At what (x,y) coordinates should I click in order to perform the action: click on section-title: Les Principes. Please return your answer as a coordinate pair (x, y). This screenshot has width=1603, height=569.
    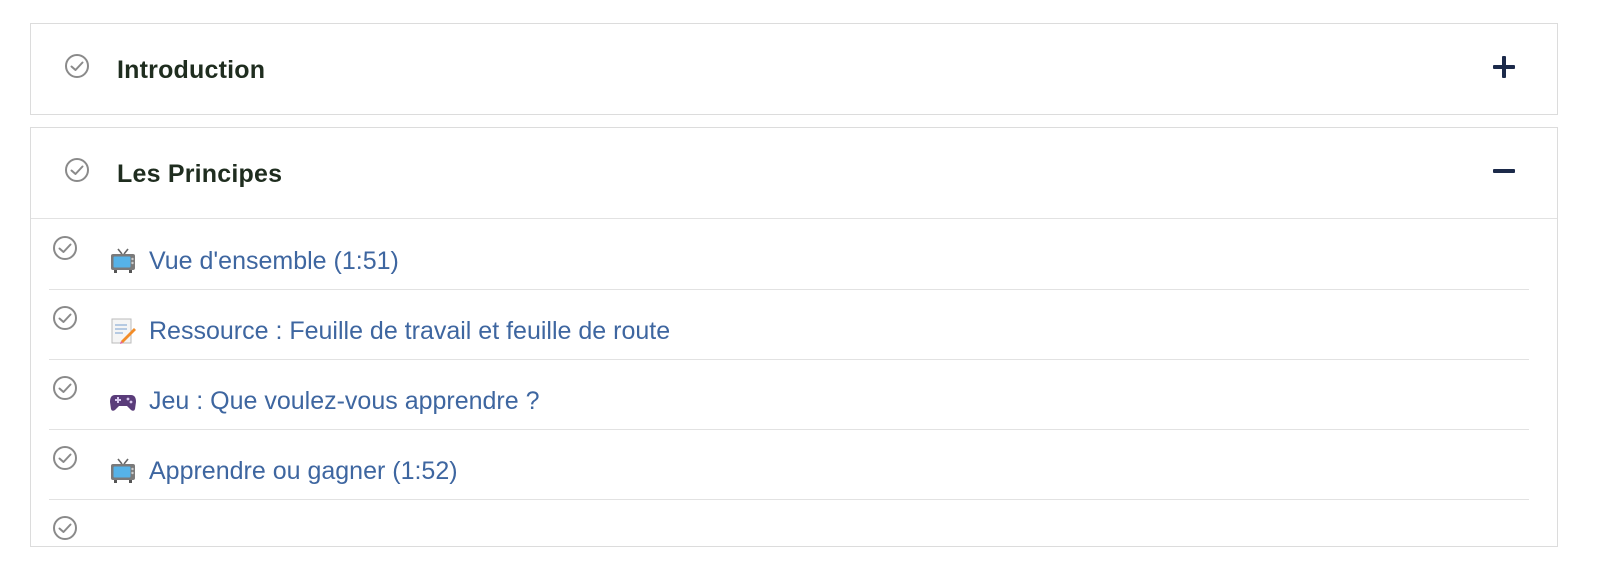
    Looking at the image, I should click on (200, 174).